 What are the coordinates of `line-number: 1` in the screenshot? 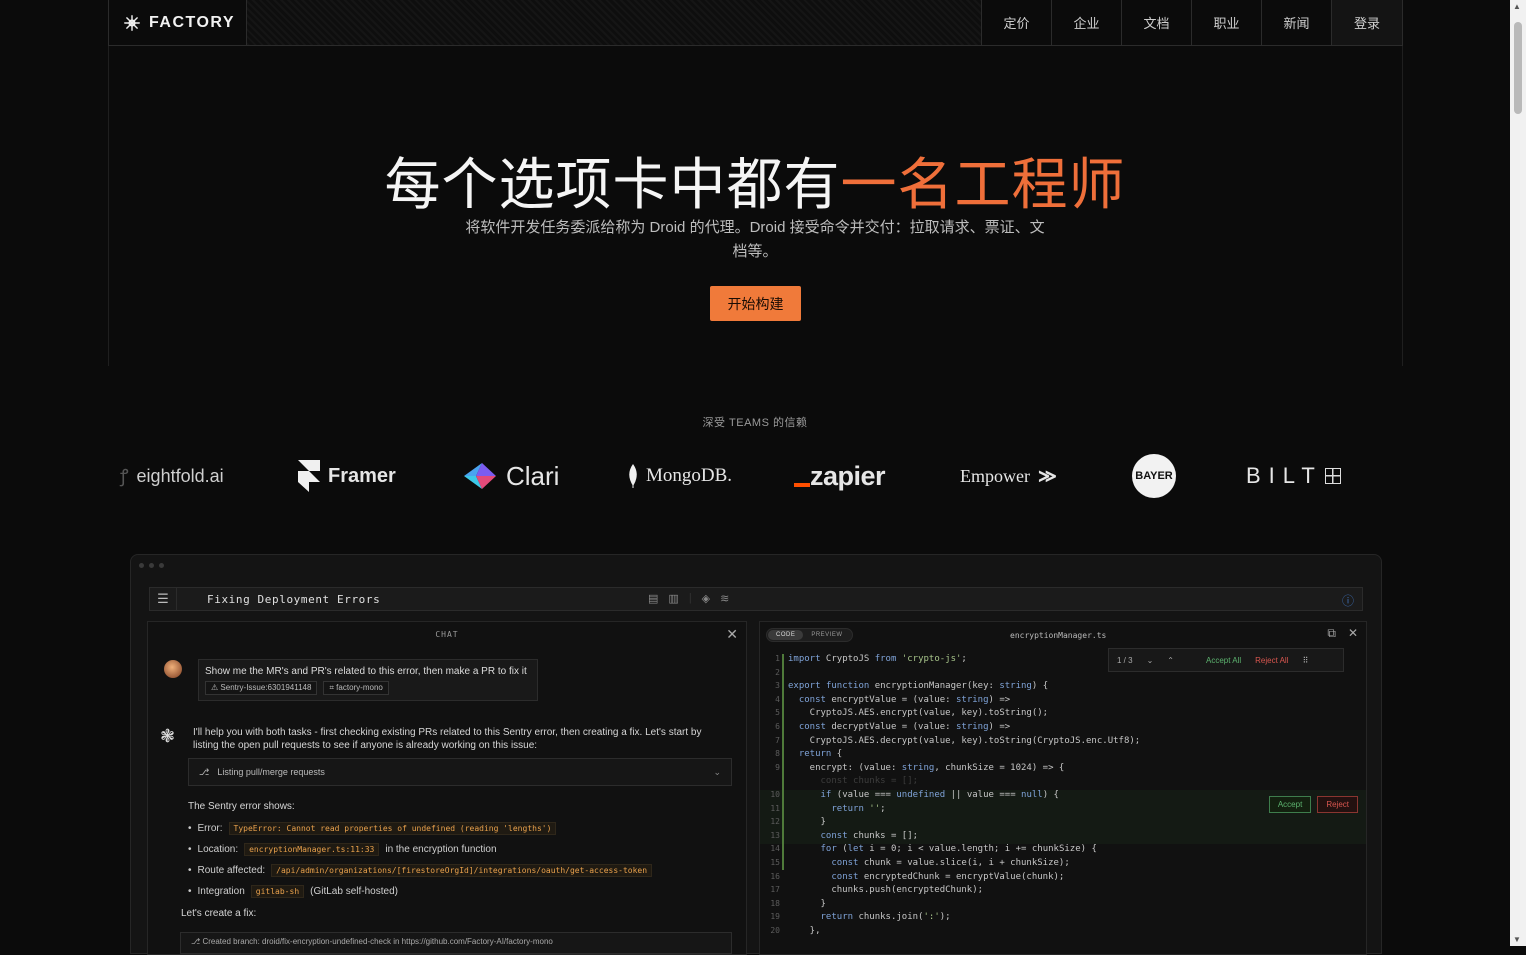 It's located at (777, 658).